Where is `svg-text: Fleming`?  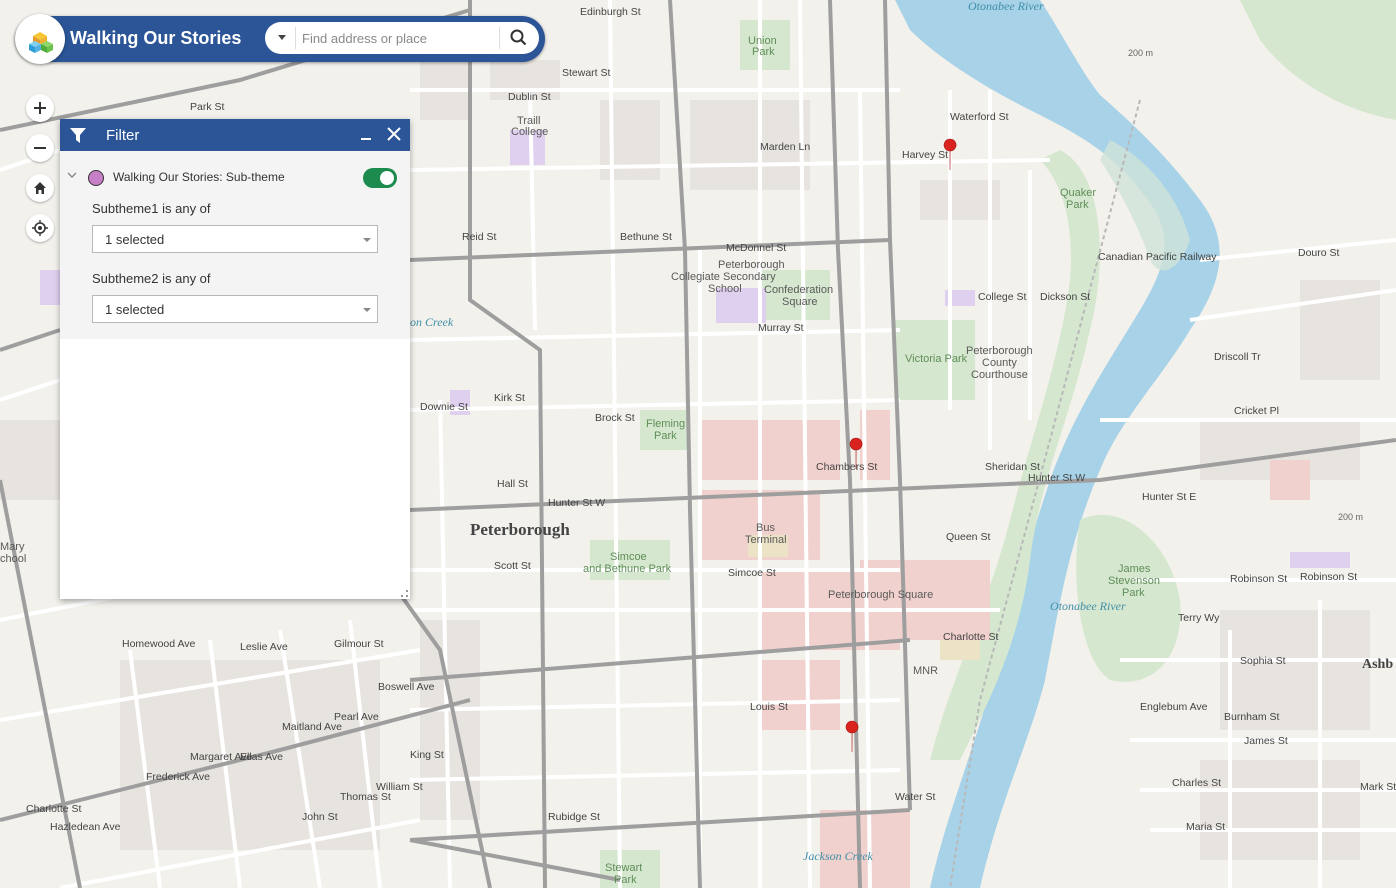 svg-text: Fleming is located at coordinates (665, 424).